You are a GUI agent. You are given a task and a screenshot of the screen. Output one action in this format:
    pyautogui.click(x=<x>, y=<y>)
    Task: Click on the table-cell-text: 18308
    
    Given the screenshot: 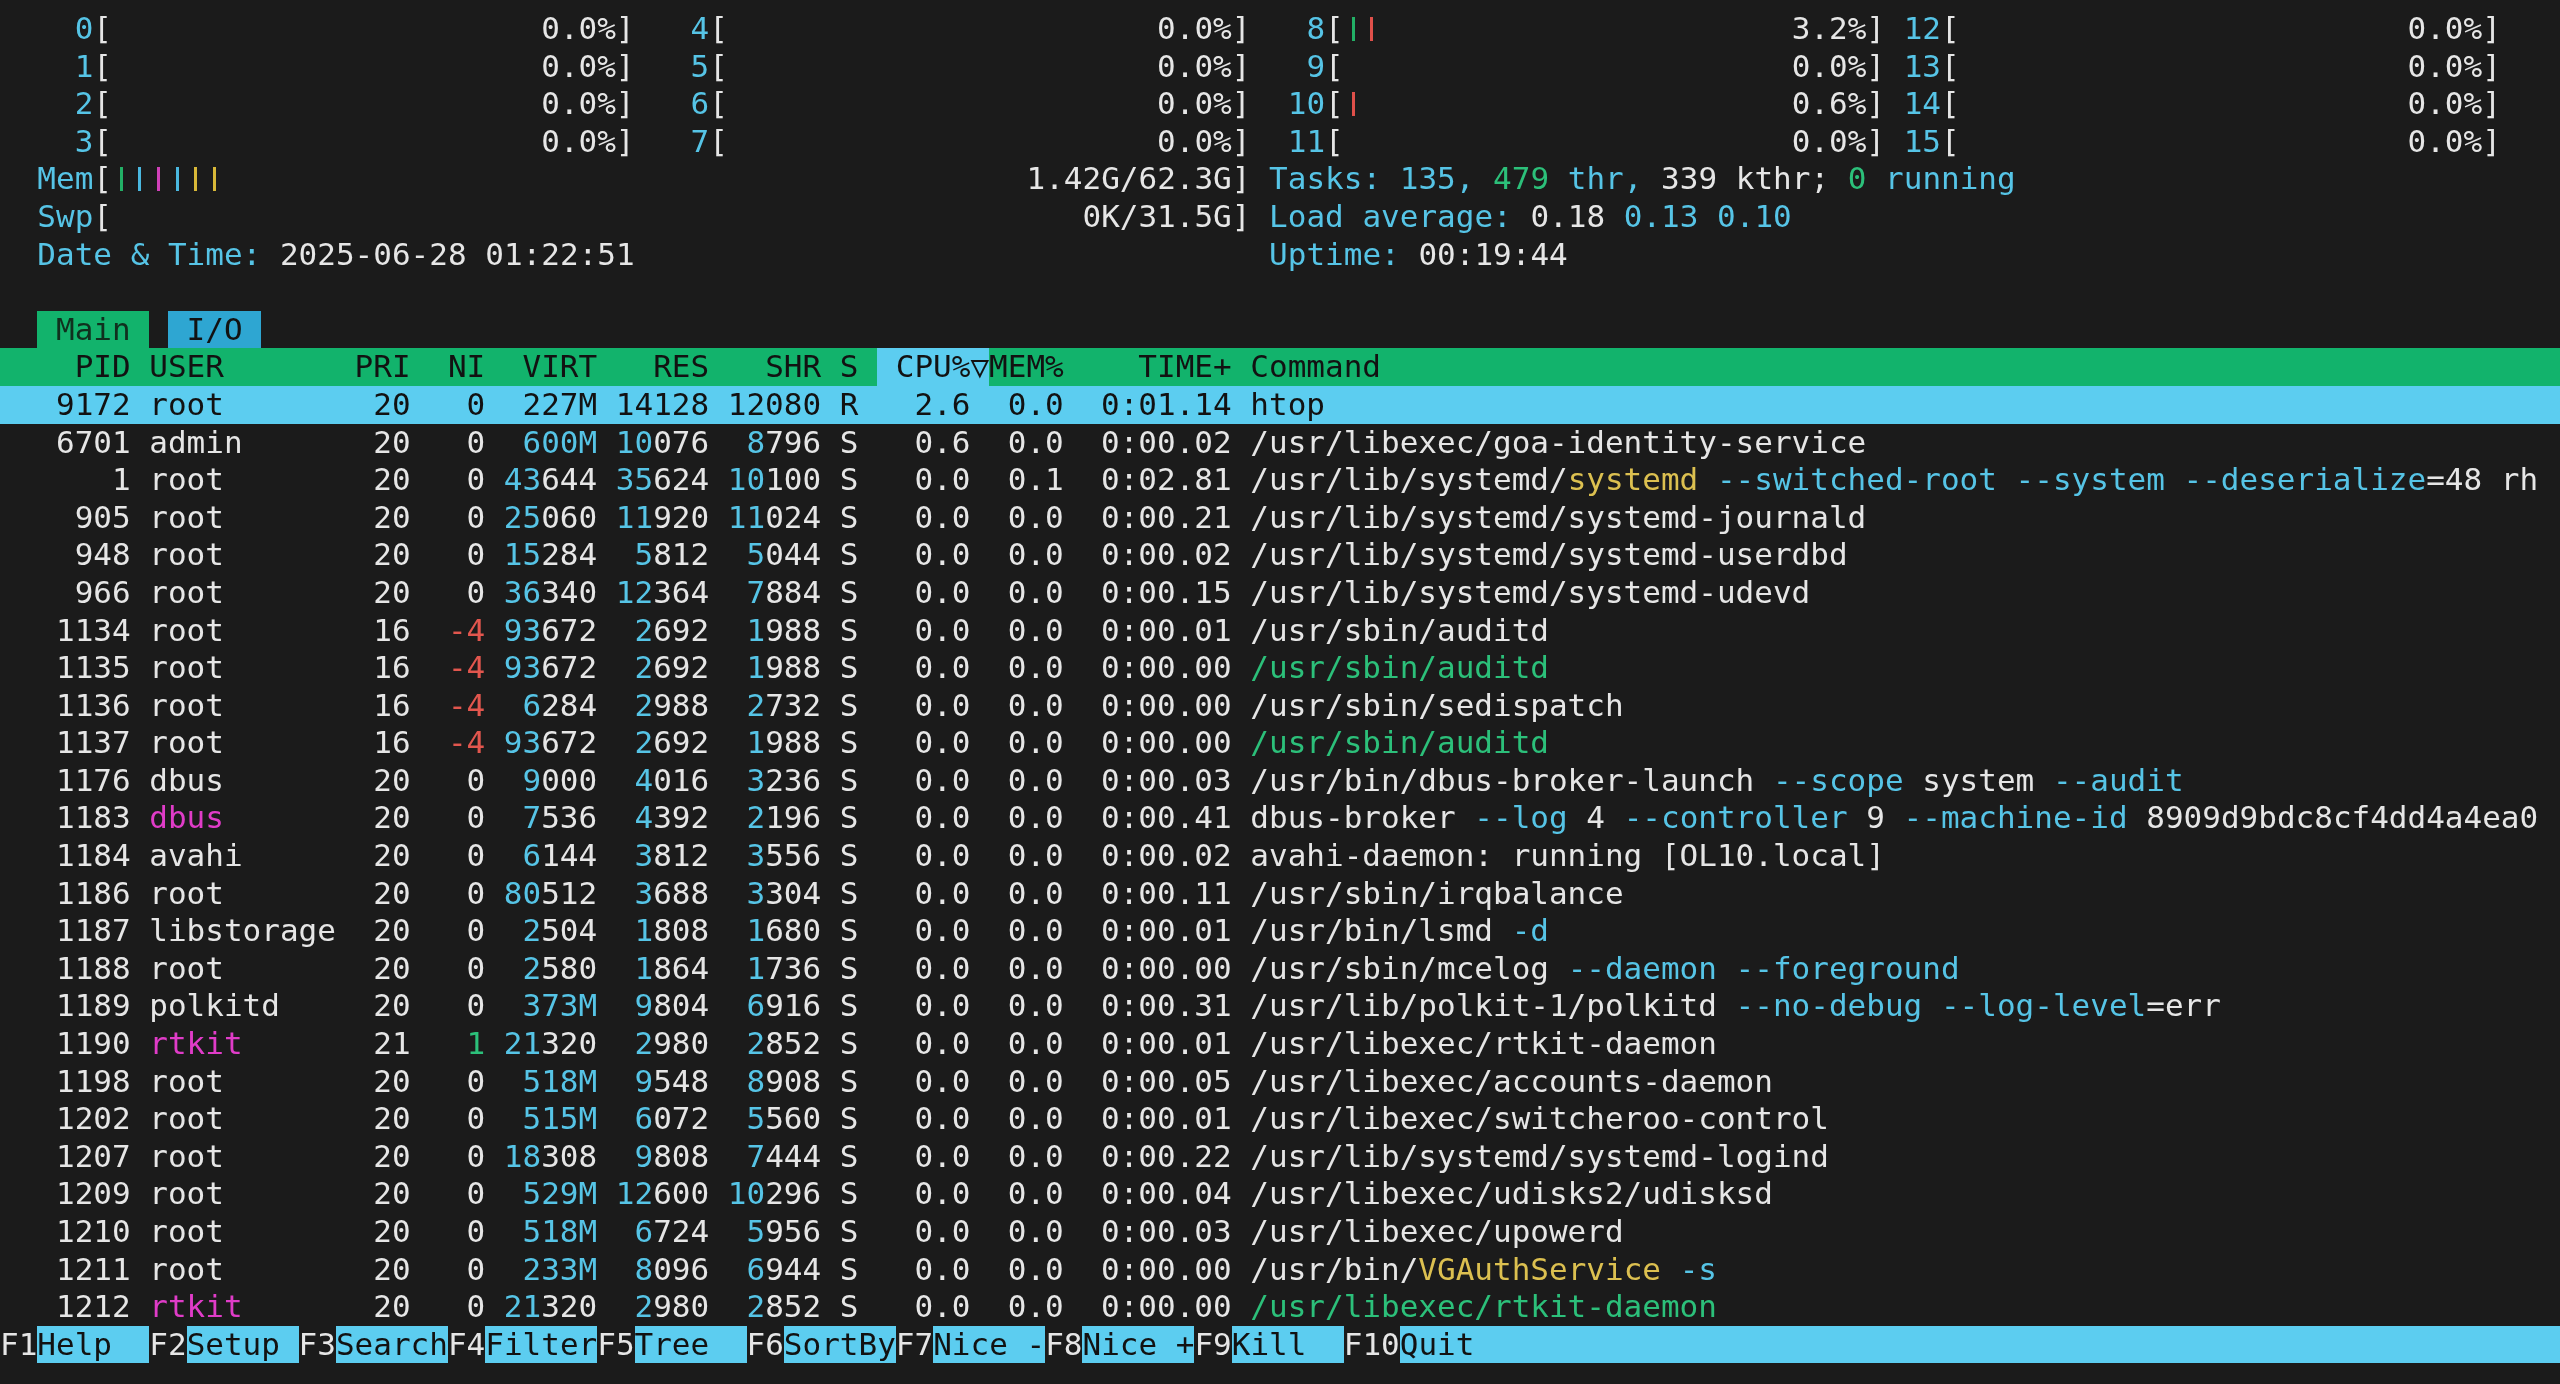 What is the action you would take?
    pyautogui.click(x=550, y=1156)
    